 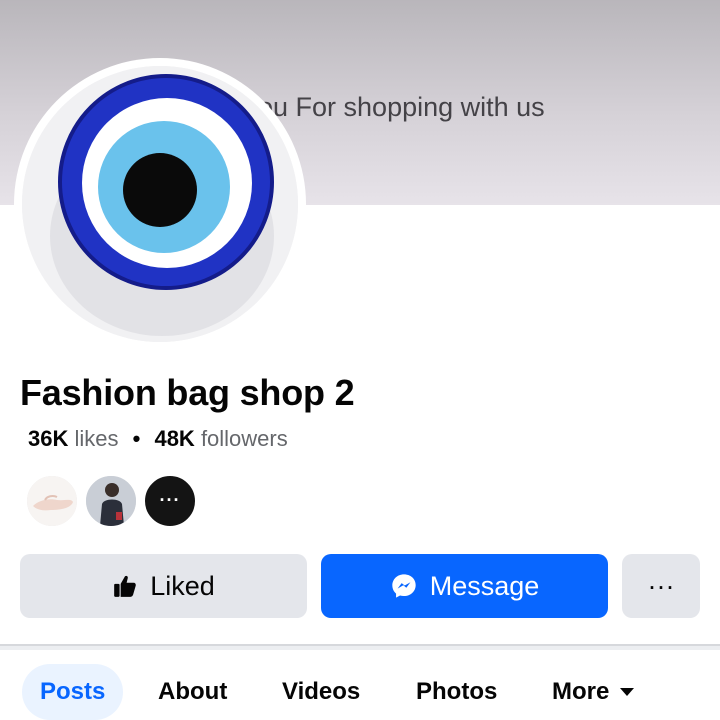 I want to click on tab-more: More, so click(x=593, y=692).